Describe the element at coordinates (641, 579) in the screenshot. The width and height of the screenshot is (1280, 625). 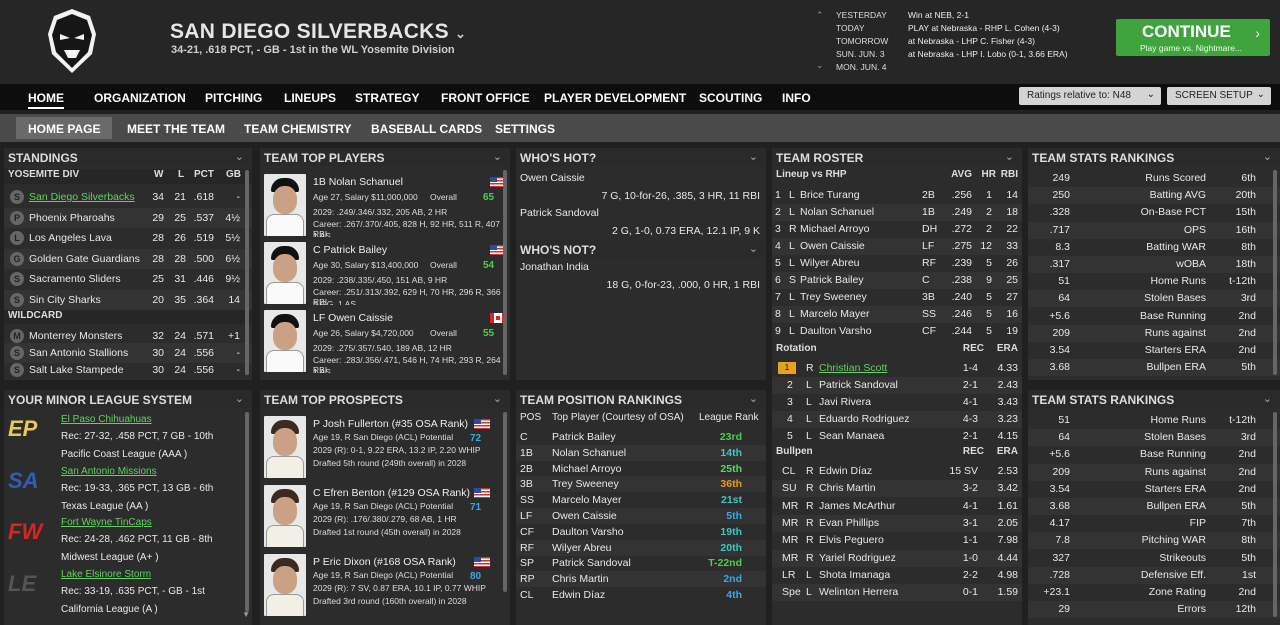
I see `position-row: RP Chris Martin 2nd` at that location.